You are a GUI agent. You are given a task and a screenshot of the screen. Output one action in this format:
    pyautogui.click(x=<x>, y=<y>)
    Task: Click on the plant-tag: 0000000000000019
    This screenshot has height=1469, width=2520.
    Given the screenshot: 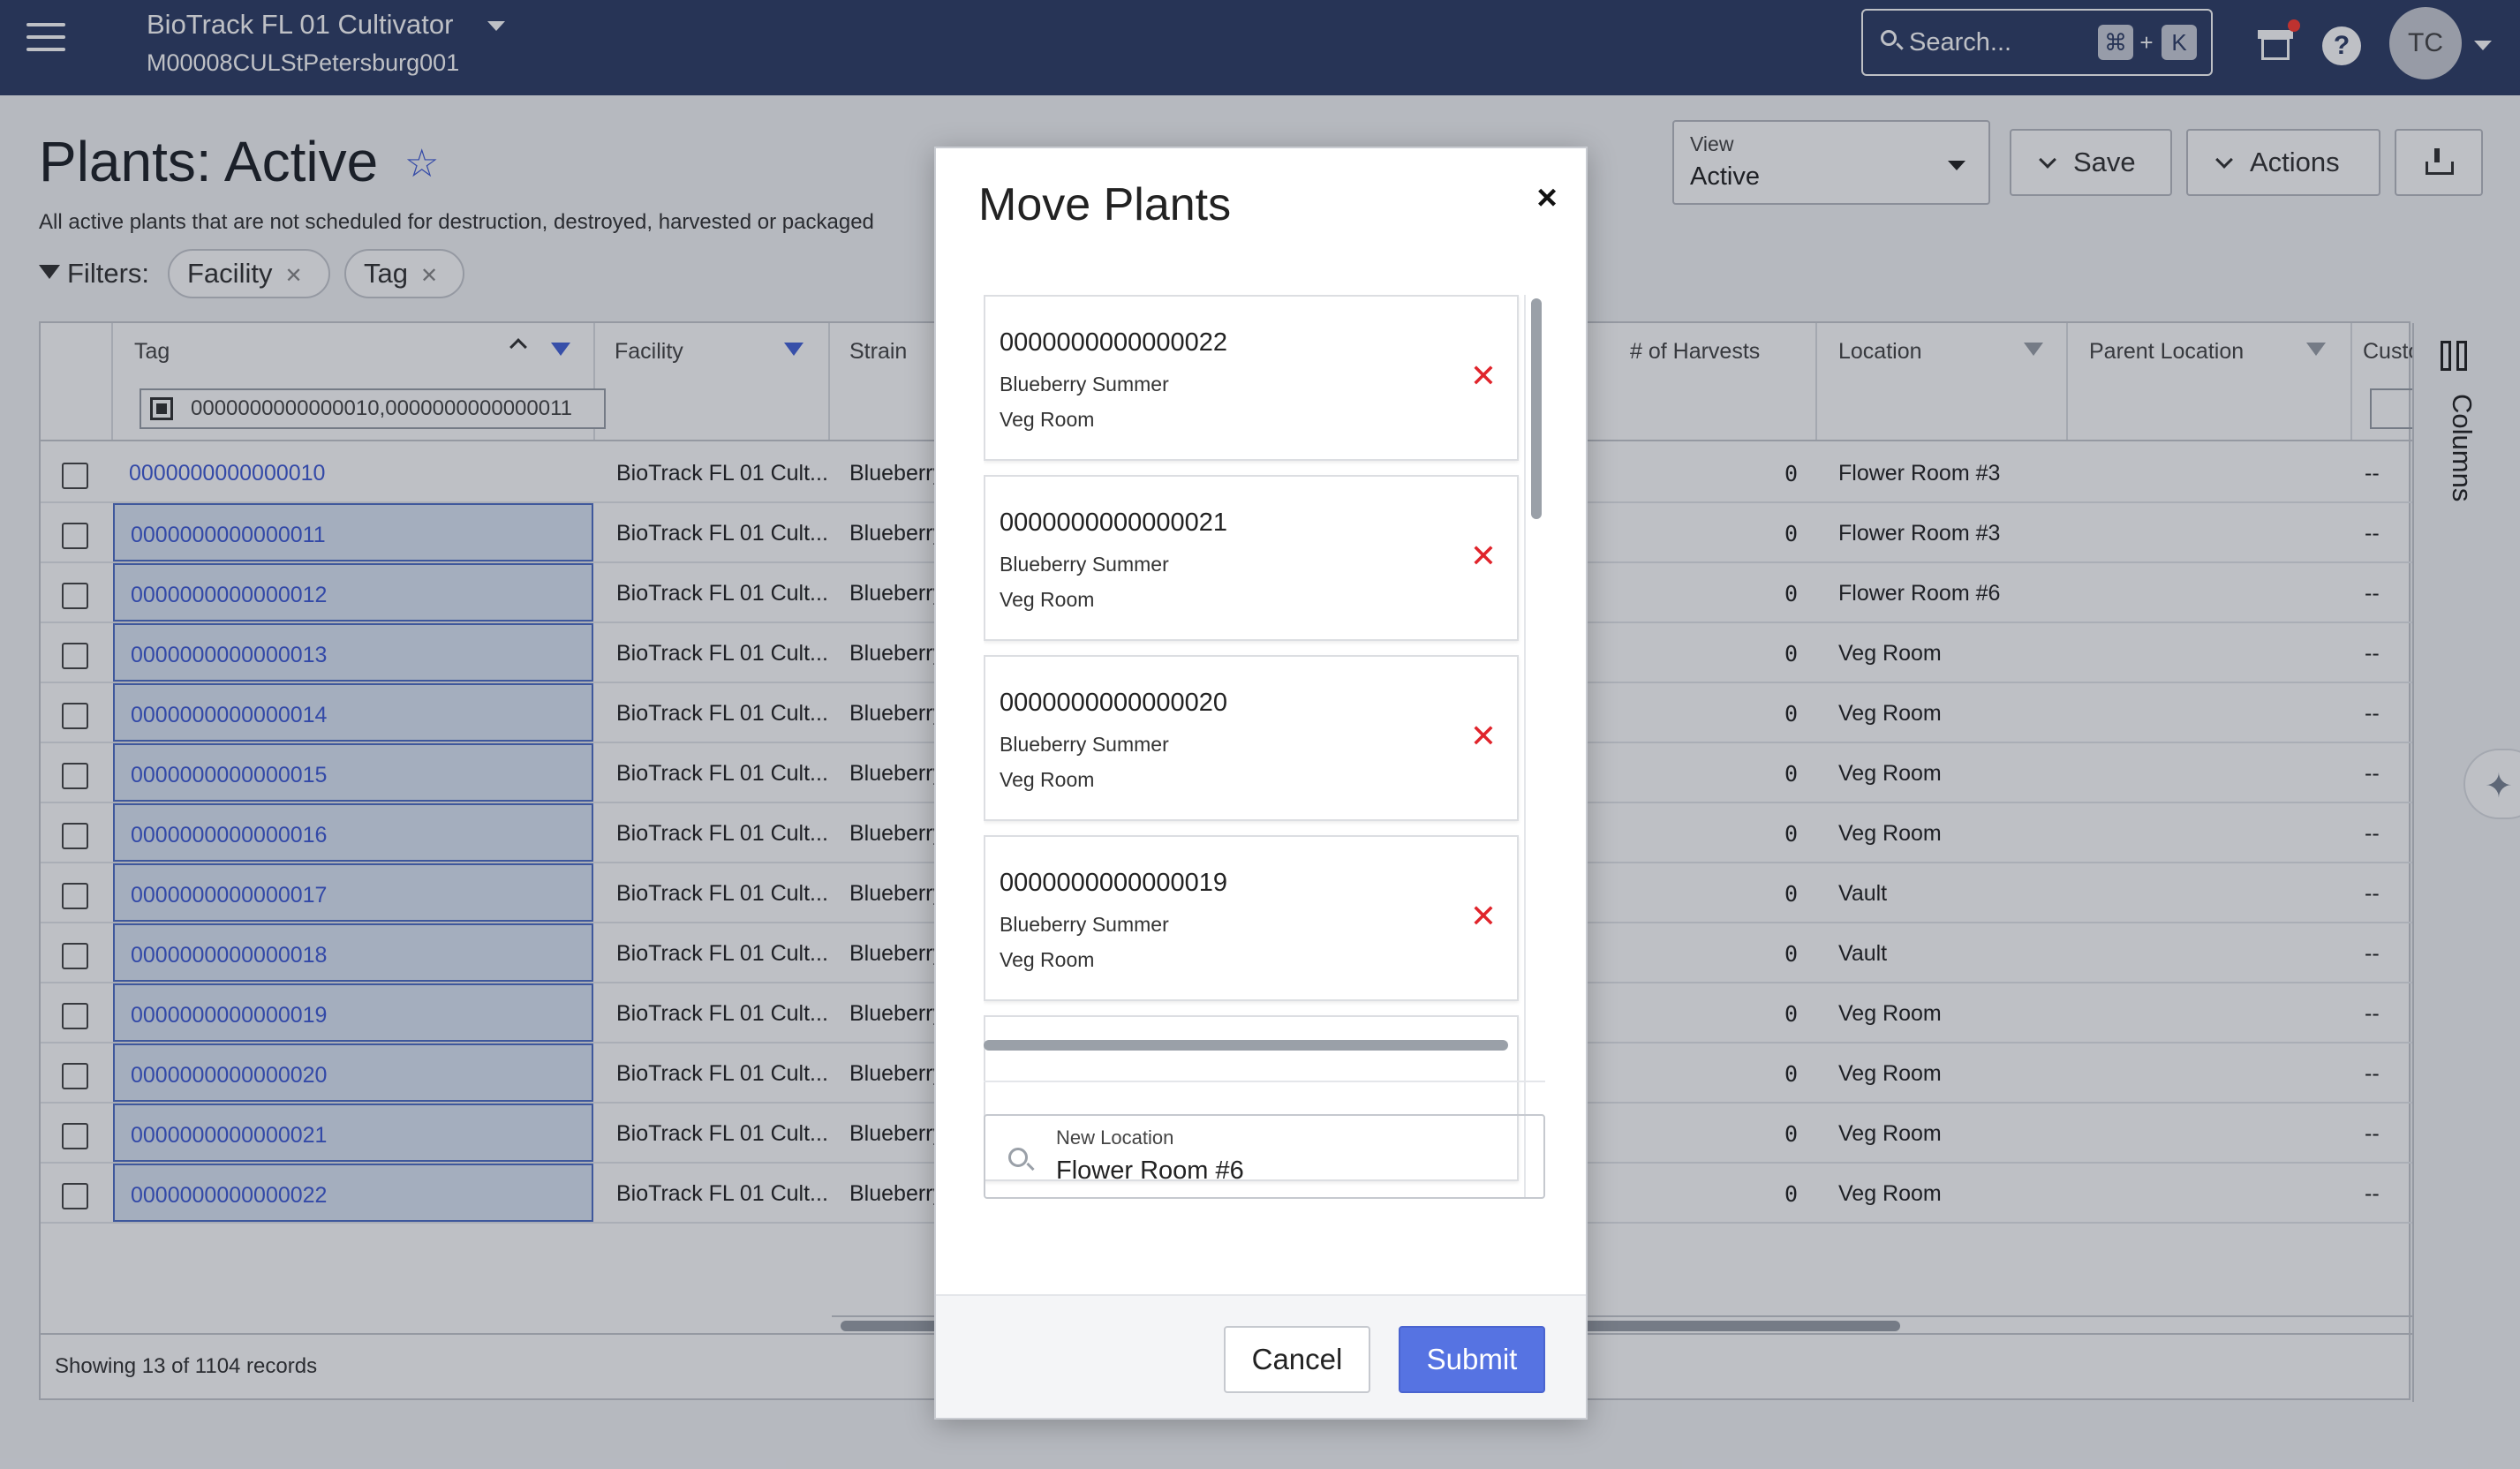 What is the action you would take?
    pyautogui.click(x=1114, y=883)
    